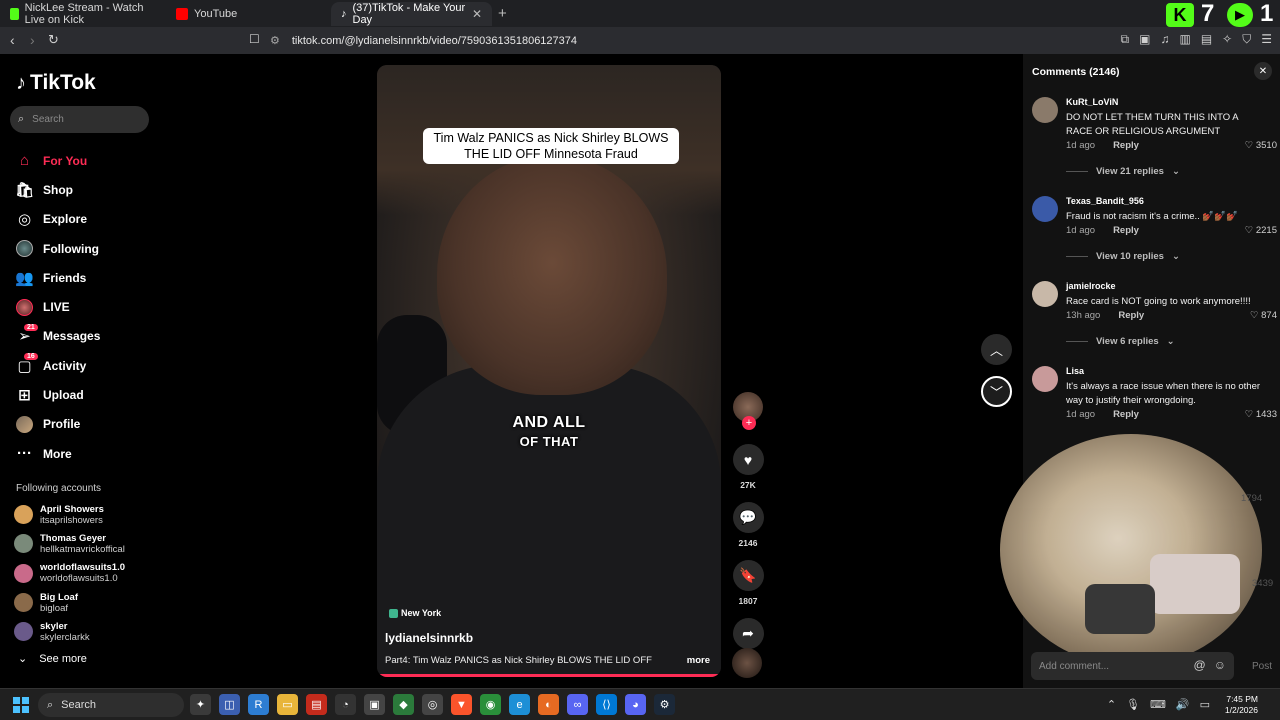 This screenshot has height=720, width=1280. What do you see at coordinates (477, 14) in the screenshot?
I see `close-tab-icon: ✕` at bounding box center [477, 14].